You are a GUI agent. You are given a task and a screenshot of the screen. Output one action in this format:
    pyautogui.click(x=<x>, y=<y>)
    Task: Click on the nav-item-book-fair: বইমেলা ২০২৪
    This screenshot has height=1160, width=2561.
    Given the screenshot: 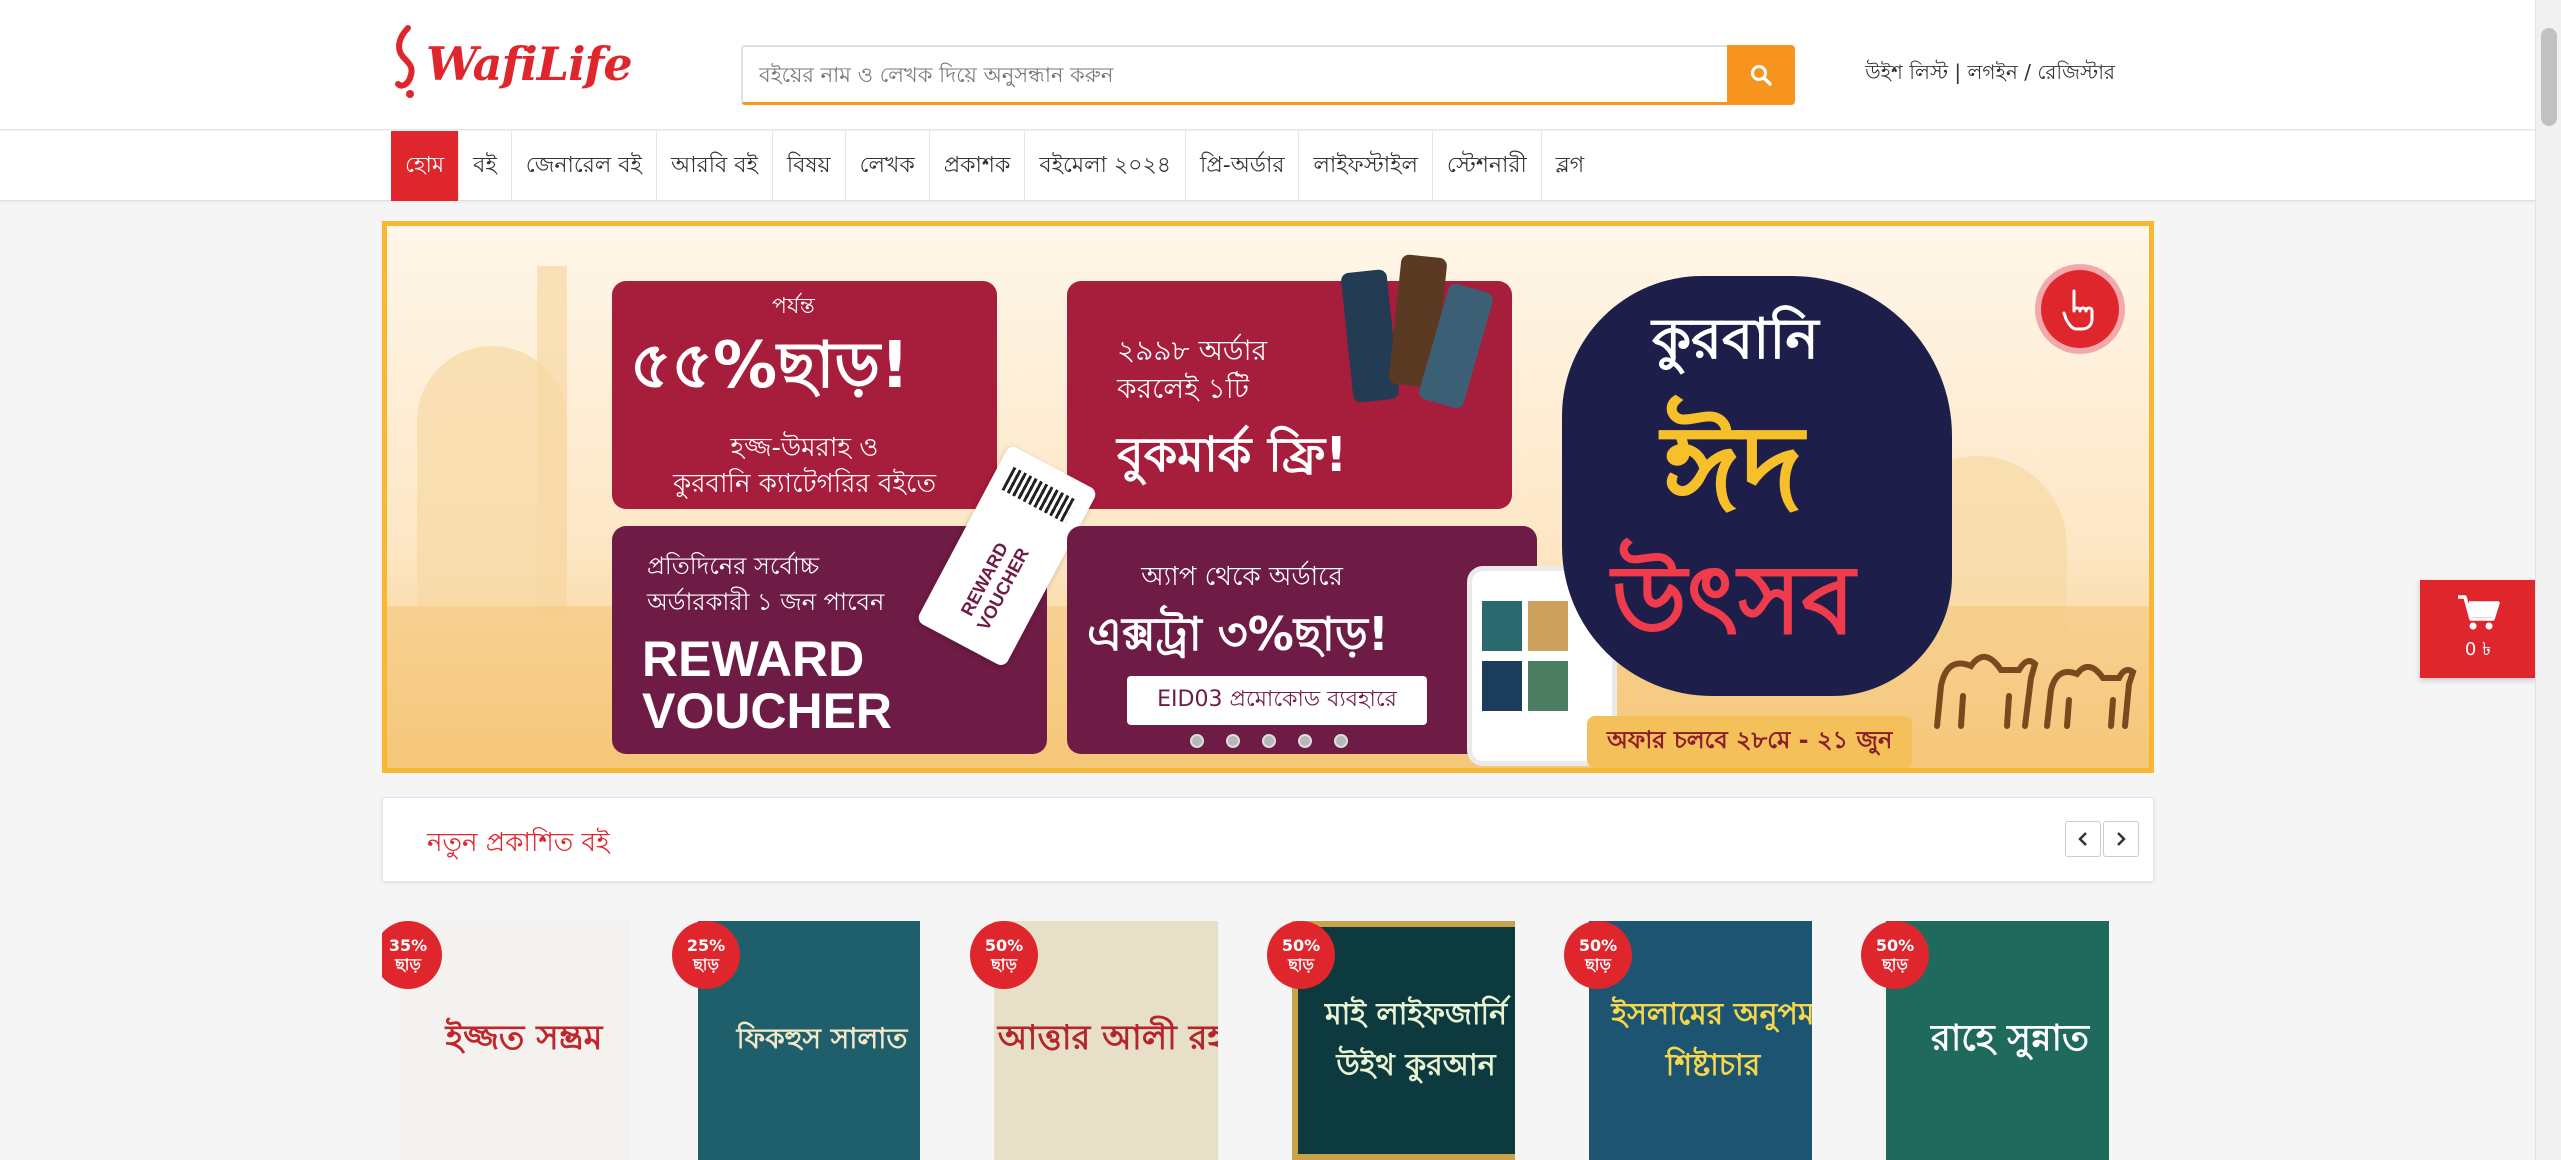 What is the action you would take?
    pyautogui.click(x=1106, y=166)
    